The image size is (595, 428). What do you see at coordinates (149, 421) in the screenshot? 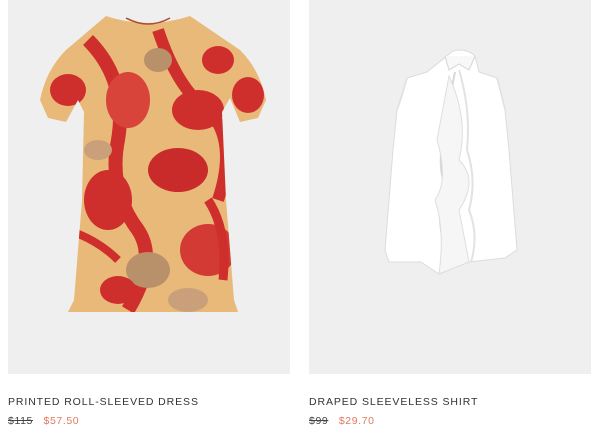
I see `product-prices: $115 $57.50` at bounding box center [149, 421].